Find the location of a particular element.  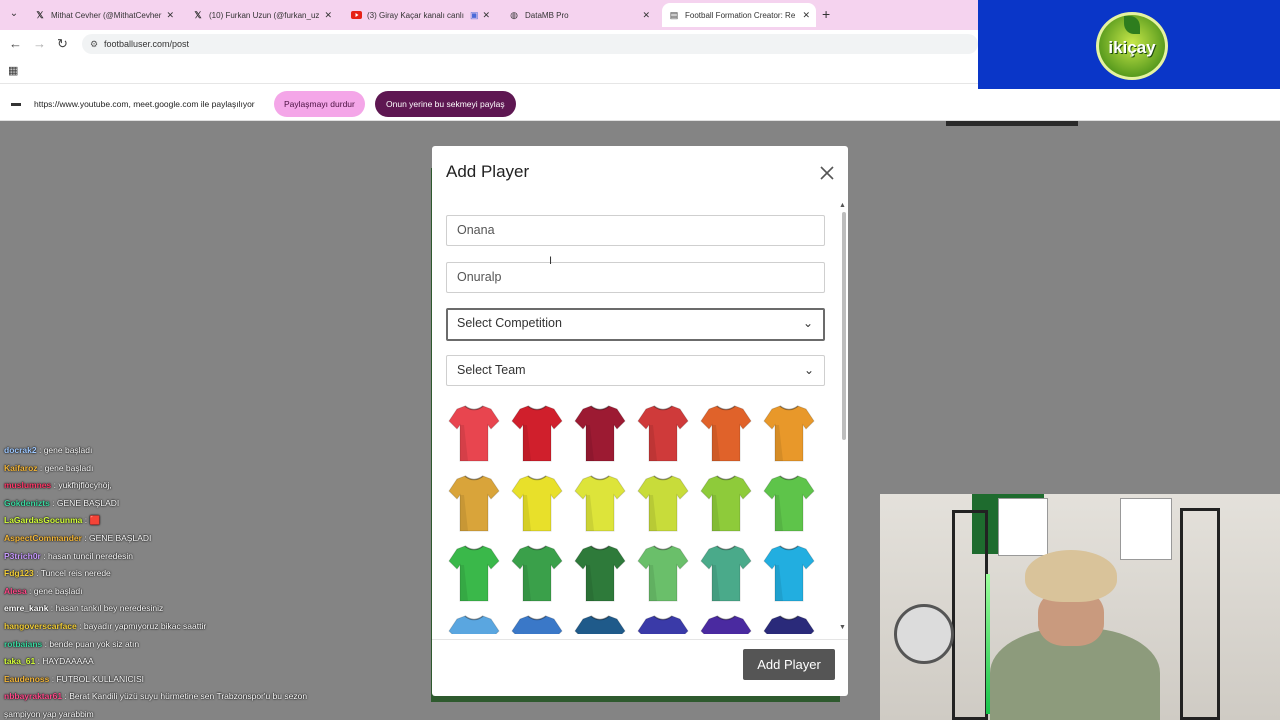

share-this-tab-button: Onun yerine bu sekmeyi paylaş is located at coordinates (445, 104).